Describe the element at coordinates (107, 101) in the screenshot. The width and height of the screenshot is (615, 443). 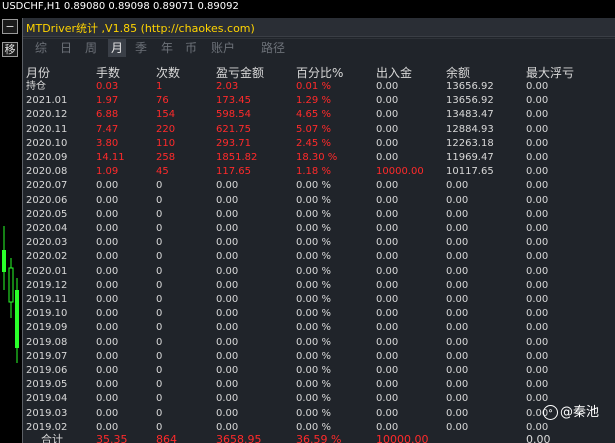
I see `cell-lots: 1.97` at that location.